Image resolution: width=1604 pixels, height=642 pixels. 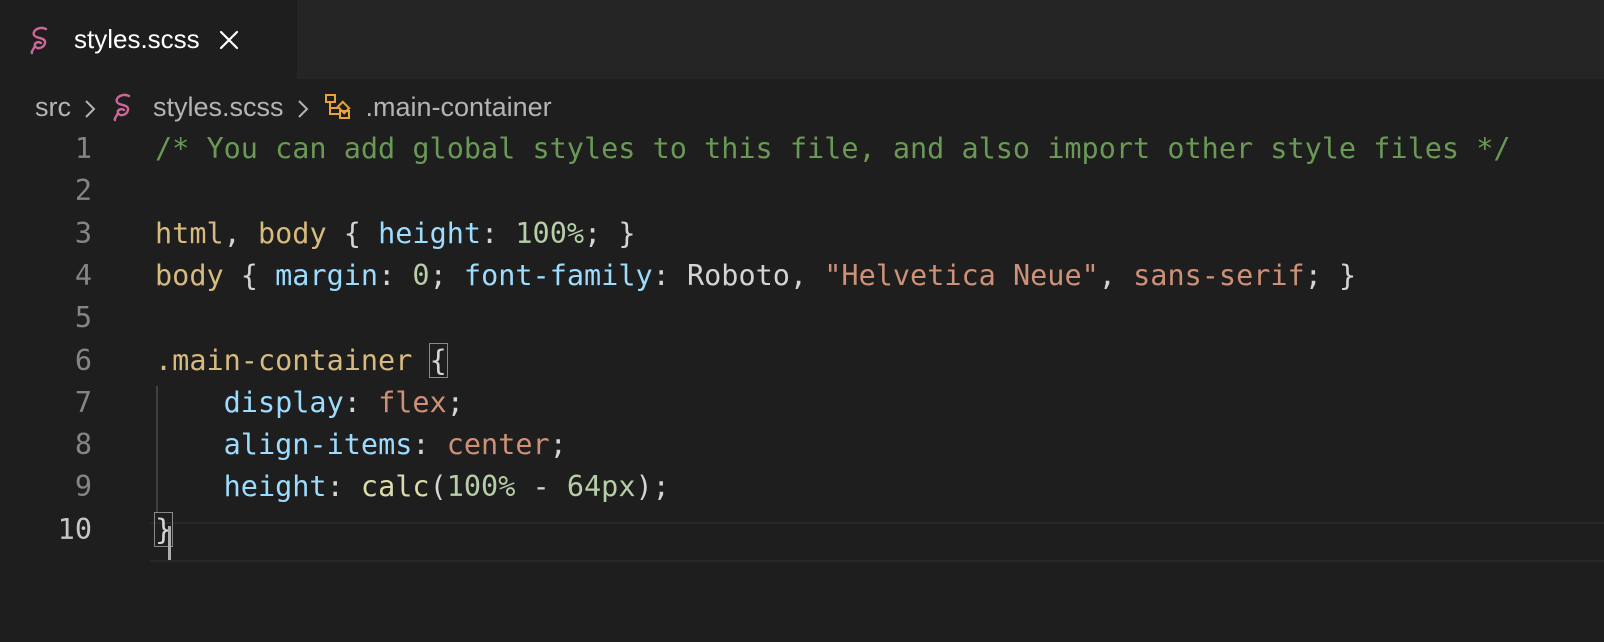 I want to click on text-cursor, so click(x=169, y=543).